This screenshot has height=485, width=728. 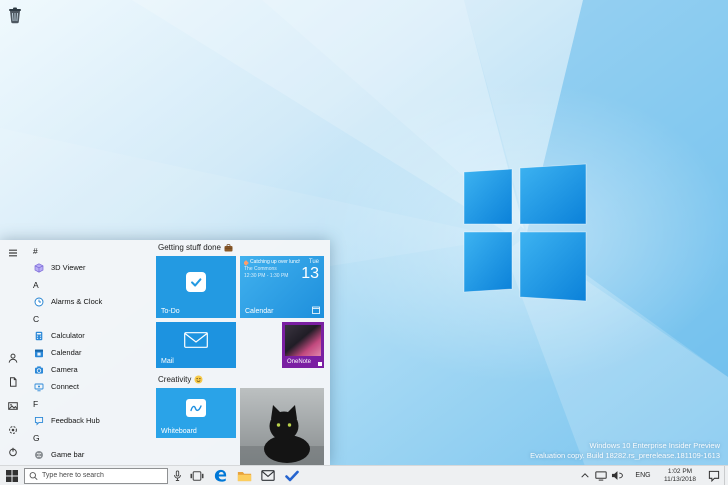 What do you see at coordinates (68, 335) in the screenshot?
I see `app-item-label: Calculator` at bounding box center [68, 335].